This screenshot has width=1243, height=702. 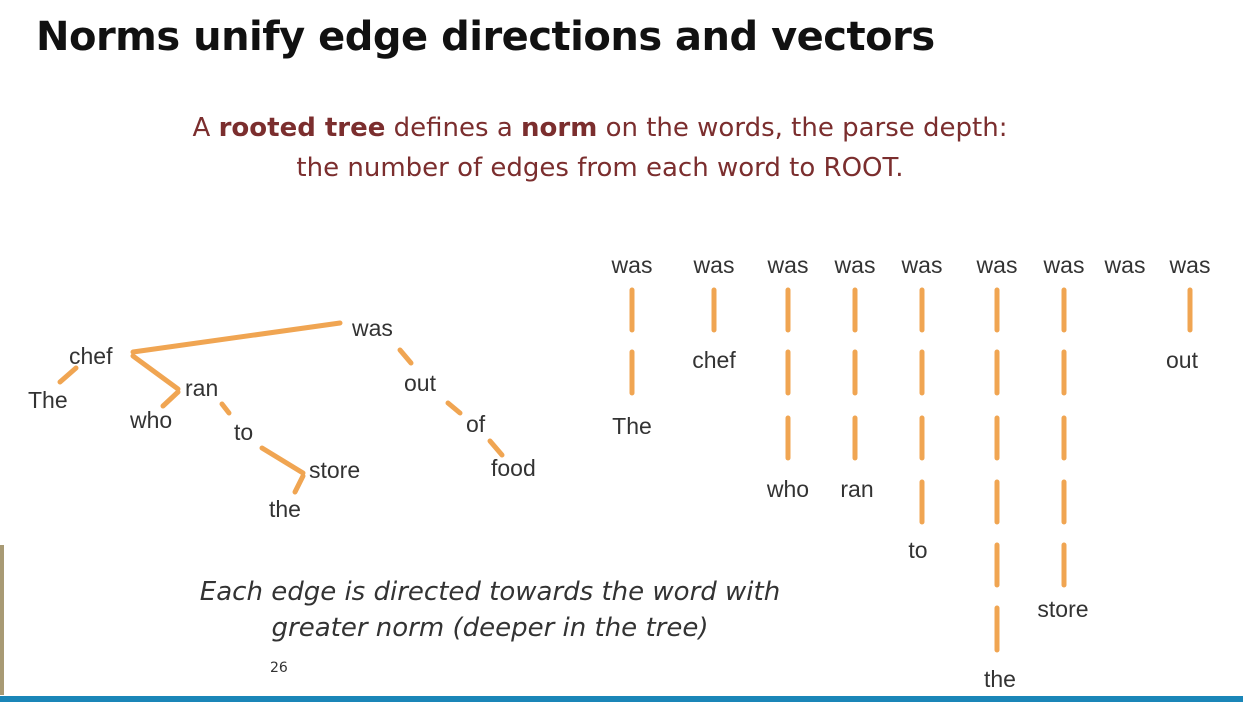 I want to click on col-word-chef: chef, so click(x=714, y=360).